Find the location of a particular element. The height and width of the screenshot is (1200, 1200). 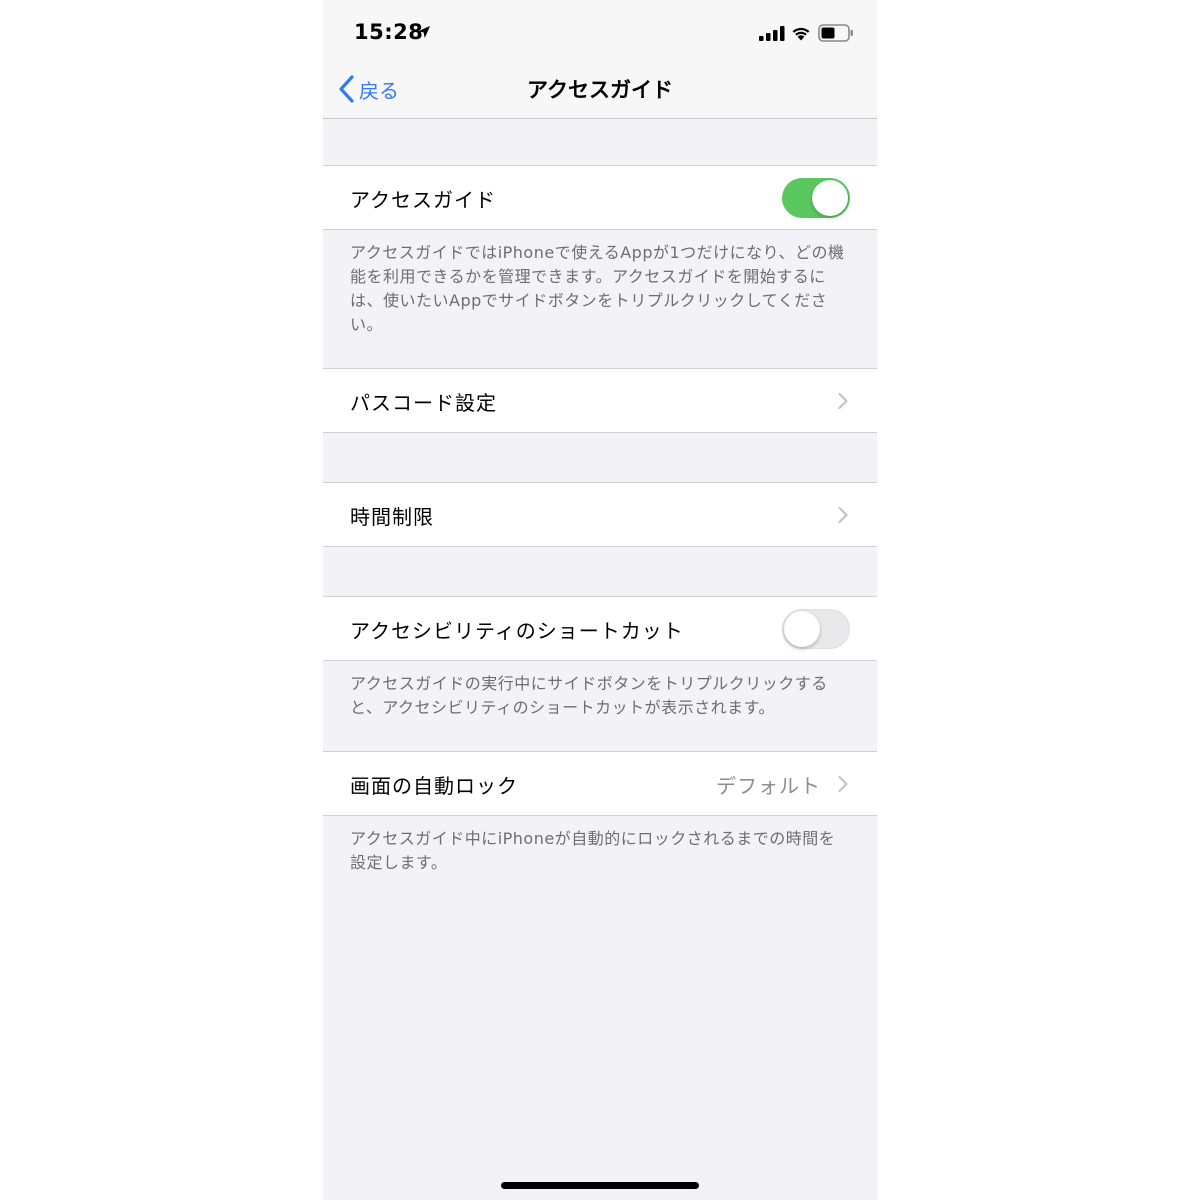

accessibility-shortcut-row: アクセシビリティのショートカット is located at coordinates (600, 628).